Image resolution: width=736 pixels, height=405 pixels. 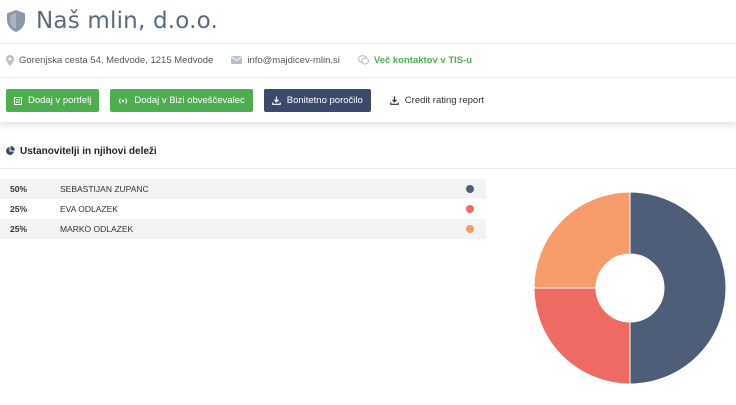 I want to click on credit-rating-button: Credit rating report, so click(x=437, y=100).